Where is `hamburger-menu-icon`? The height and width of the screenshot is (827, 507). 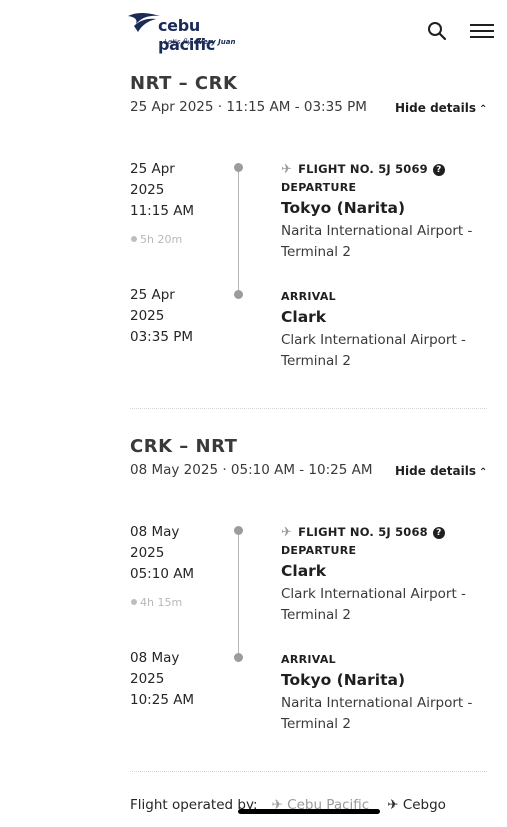
hamburger-menu-icon is located at coordinates (482, 32).